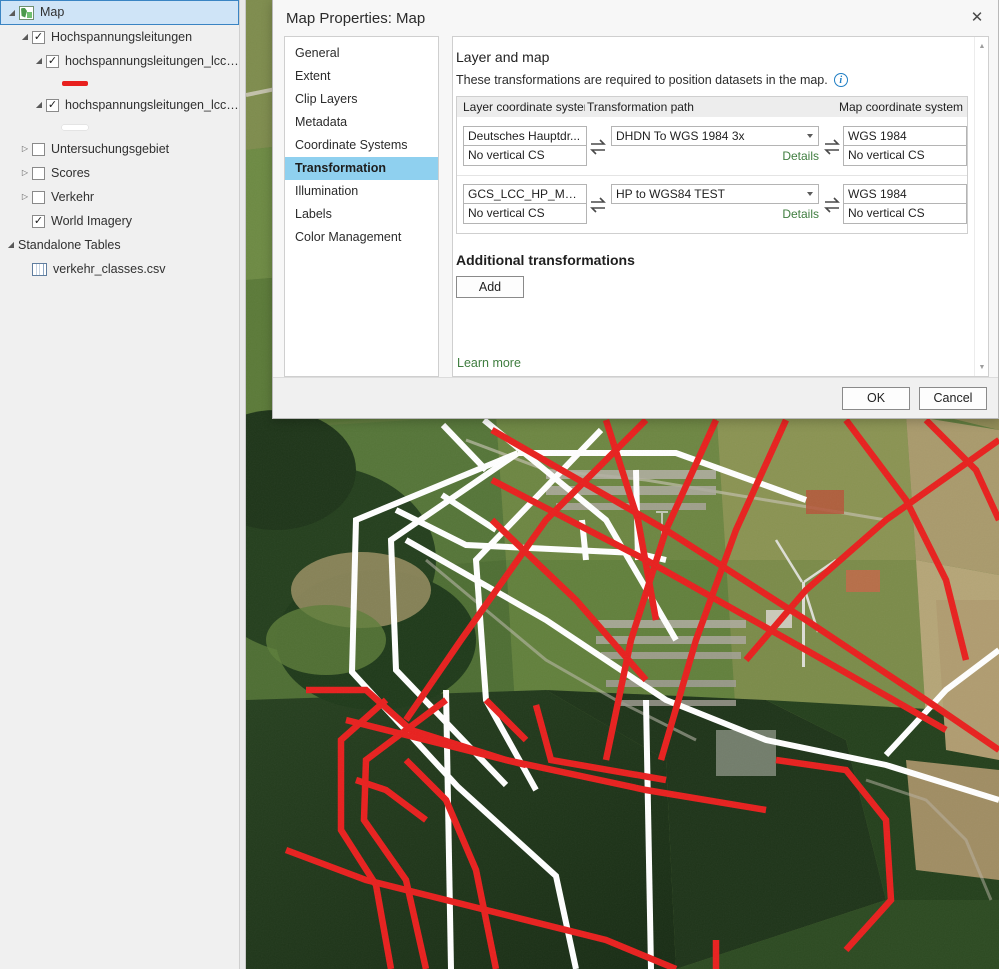  Describe the element at coordinates (361, 122) in the screenshot. I see `nav-item-metadata: Metadata` at that location.